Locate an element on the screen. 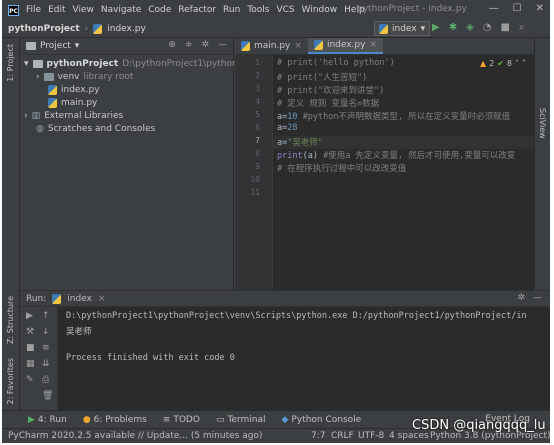  run-tab: index is located at coordinates (79, 299).